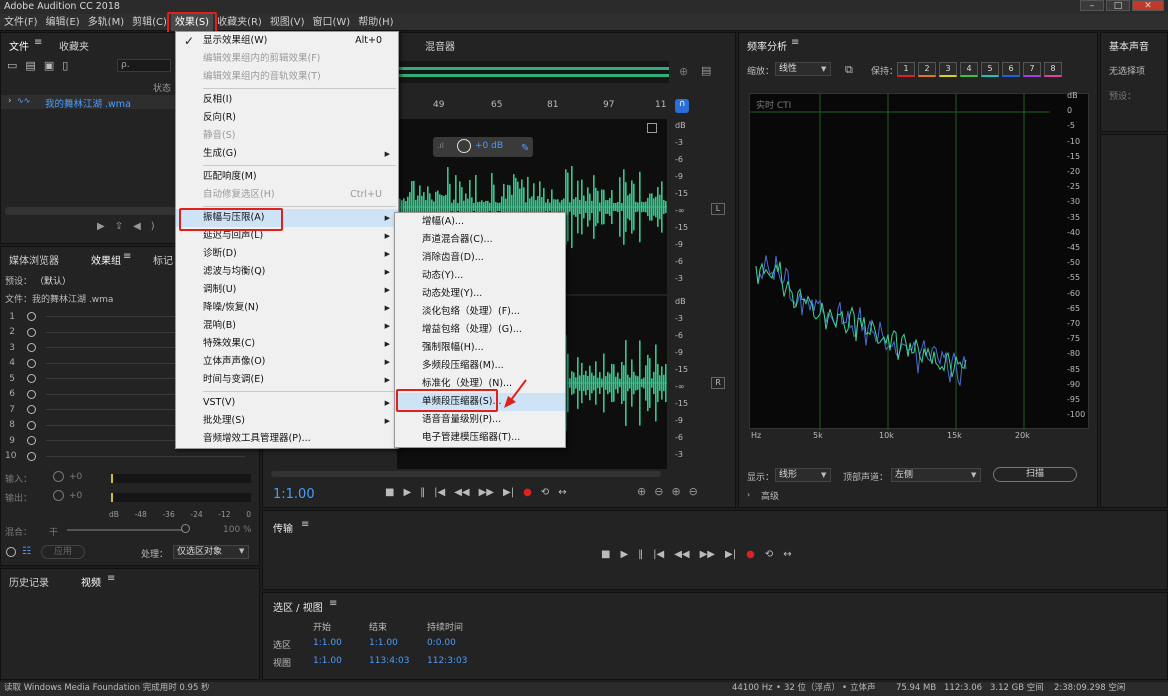  What do you see at coordinates (675, 491) in the screenshot?
I see `zoom-in-time-icon: ⊕` at bounding box center [675, 491].